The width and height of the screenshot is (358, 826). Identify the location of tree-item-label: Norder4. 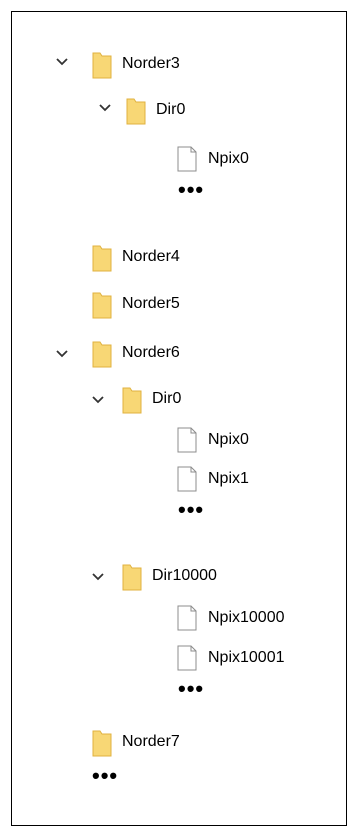
(151, 256).